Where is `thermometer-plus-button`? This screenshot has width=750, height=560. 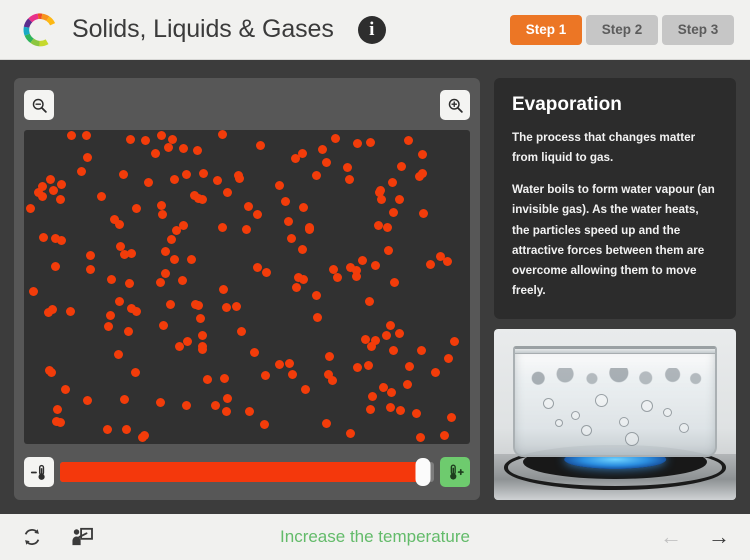 thermometer-plus-button is located at coordinates (455, 472).